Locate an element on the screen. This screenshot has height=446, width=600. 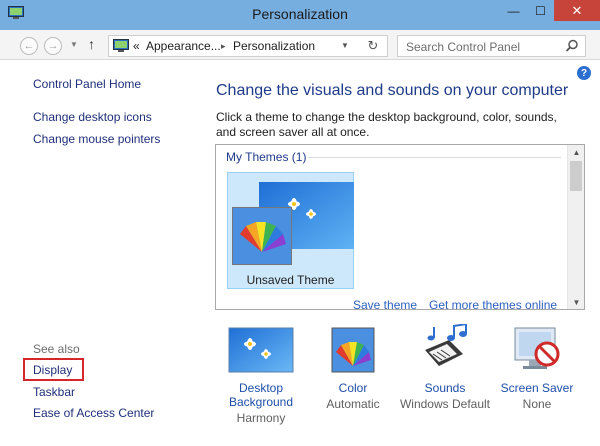
recent-pages-dropdown: ▼ is located at coordinates (74, 44).